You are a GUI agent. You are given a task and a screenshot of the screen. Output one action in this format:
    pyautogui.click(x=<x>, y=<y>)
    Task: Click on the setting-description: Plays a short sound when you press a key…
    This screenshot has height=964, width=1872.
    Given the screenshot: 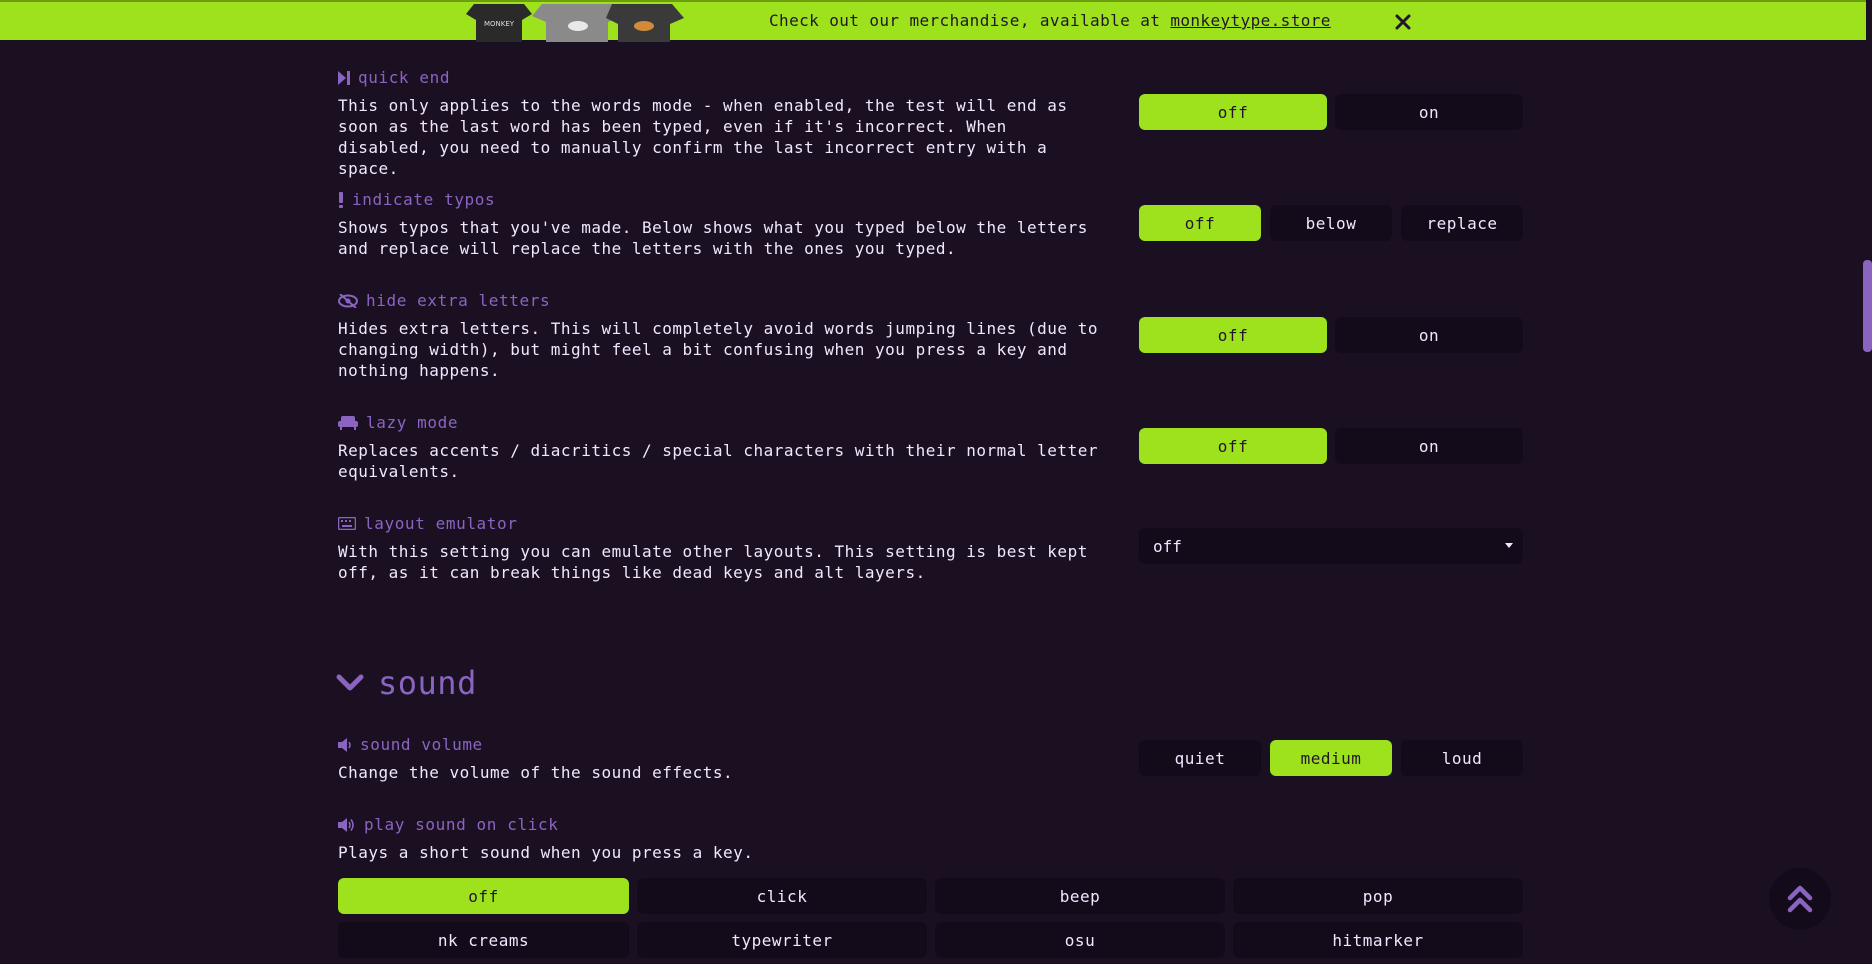 What is the action you would take?
    pyautogui.click(x=546, y=852)
    